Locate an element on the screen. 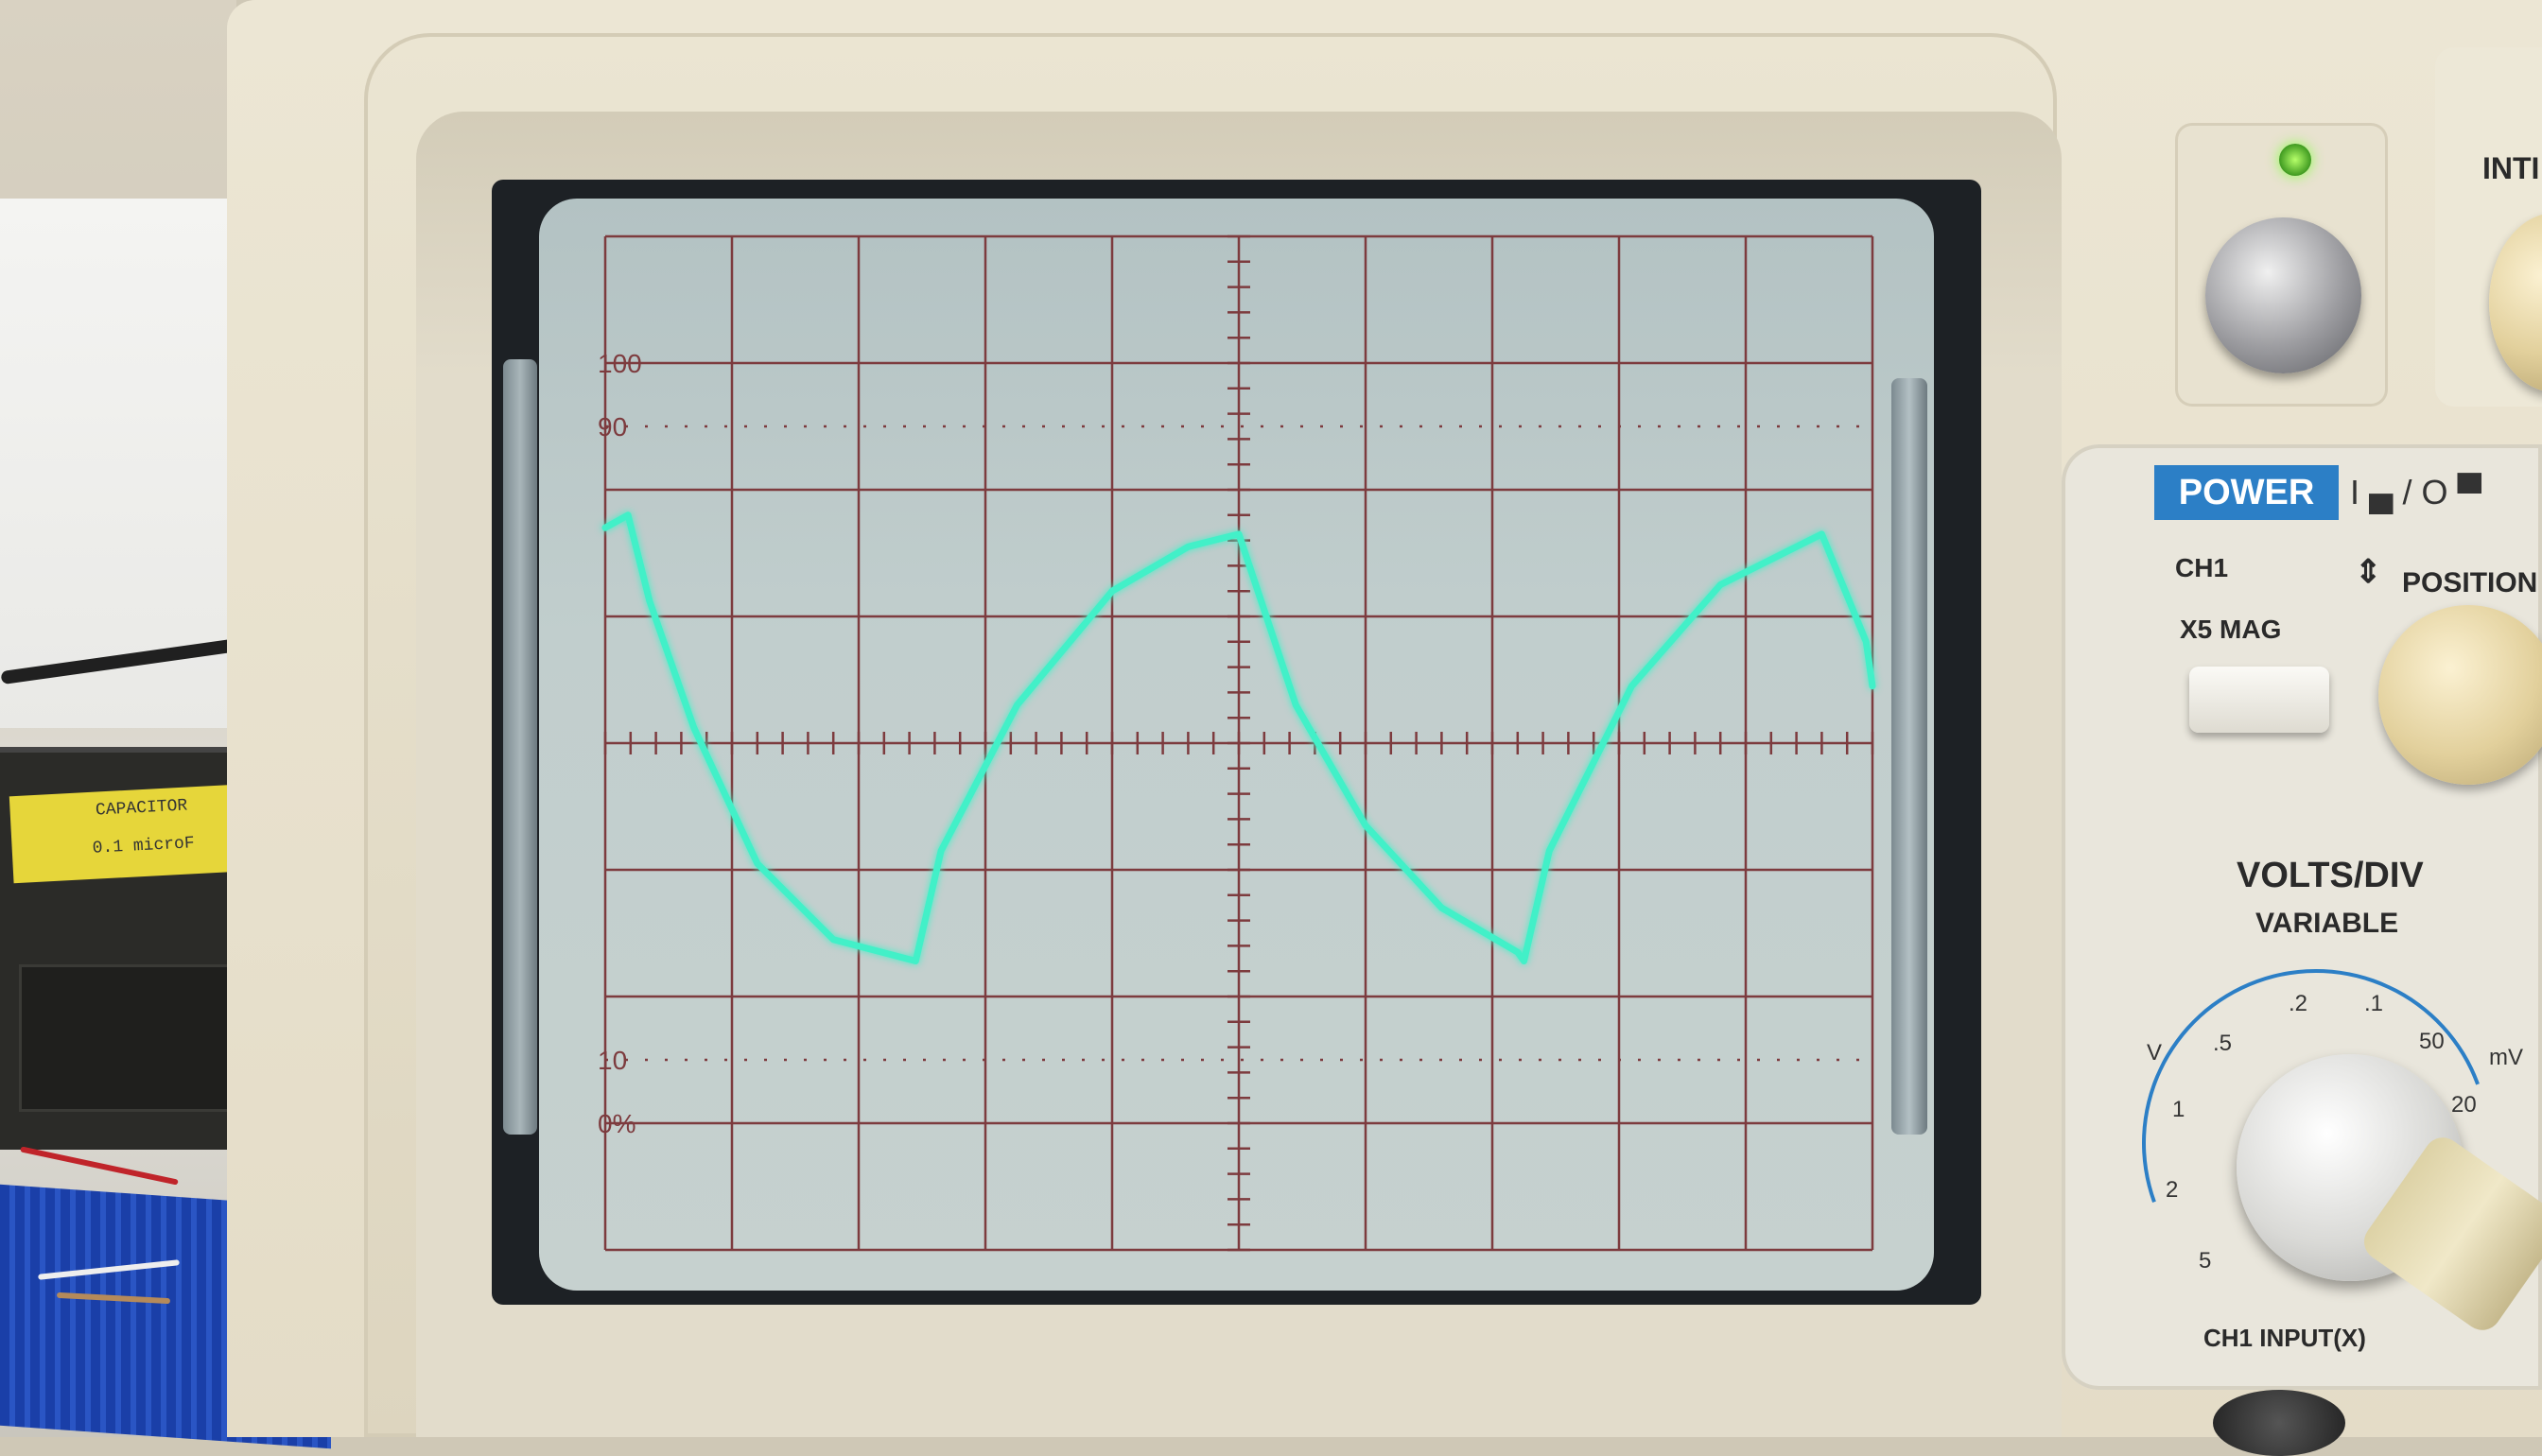 This screenshot has height=1456, width=2542. power-indicator-led is located at coordinates (2295, 160).